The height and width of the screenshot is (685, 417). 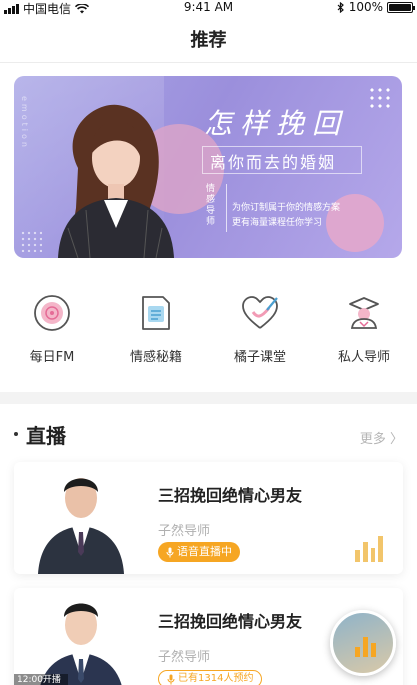 What do you see at coordinates (365, 7) in the screenshot?
I see `battery-percent: 100%` at bounding box center [365, 7].